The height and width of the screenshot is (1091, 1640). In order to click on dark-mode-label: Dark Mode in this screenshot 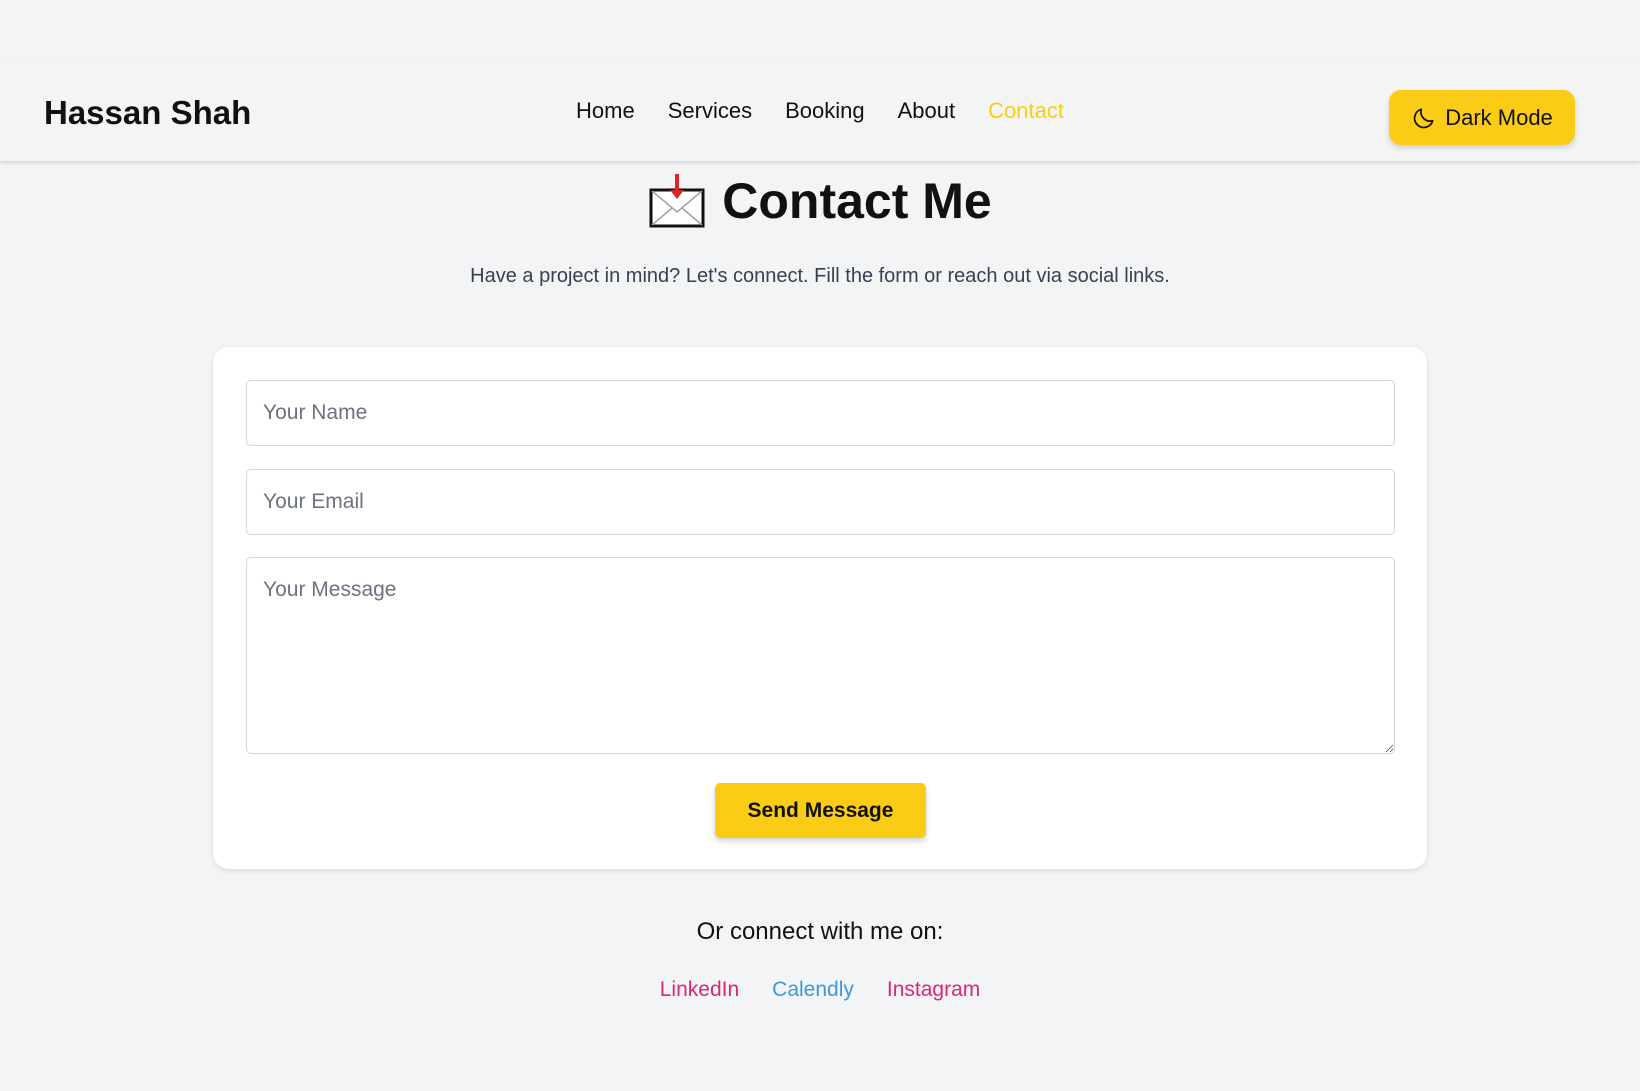, I will do `click(1499, 117)`.